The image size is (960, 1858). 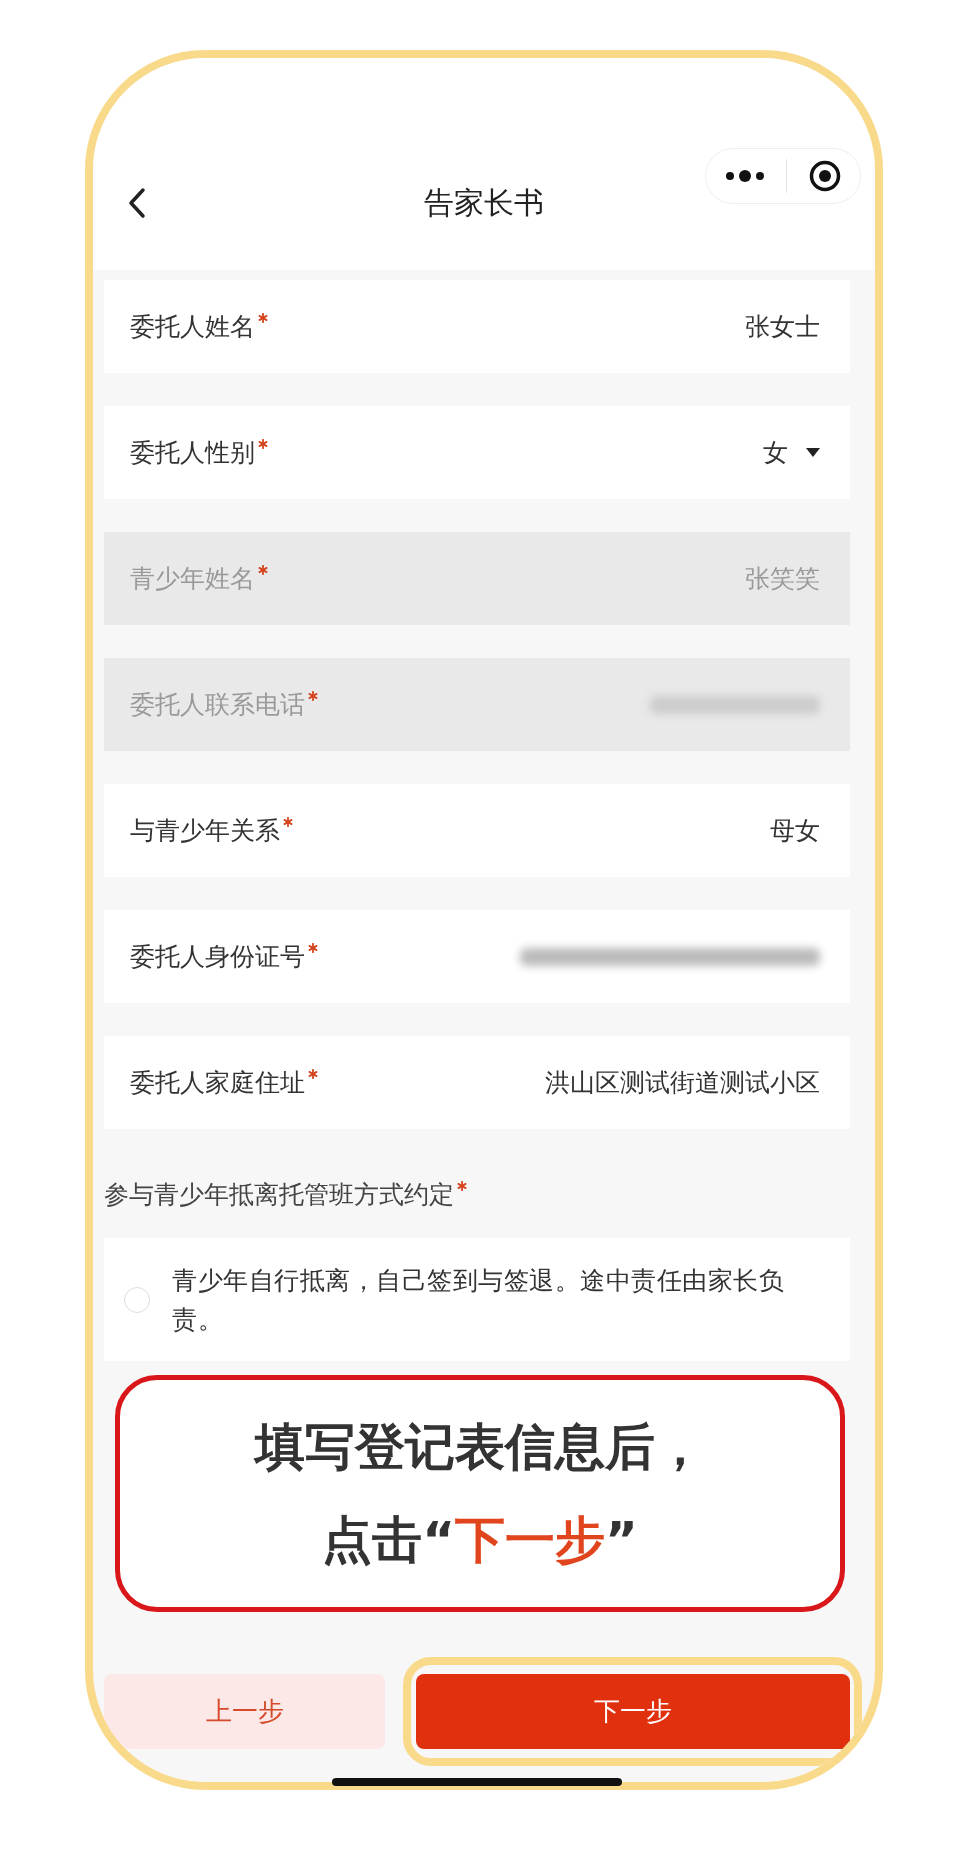 What do you see at coordinates (390, 704) in the screenshot?
I see `field-label: 委托人联系电话` at bounding box center [390, 704].